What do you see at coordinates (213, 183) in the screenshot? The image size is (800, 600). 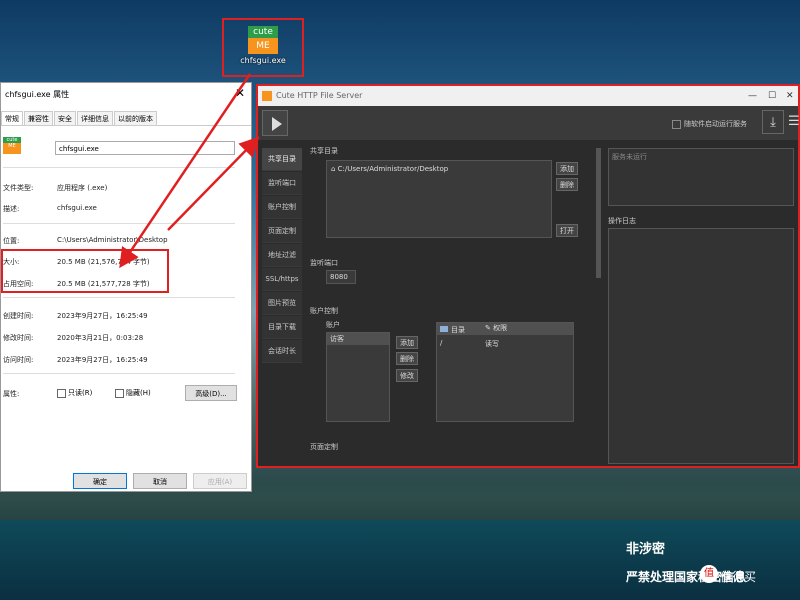 I see `arrow-size-to-window` at bounding box center [213, 183].